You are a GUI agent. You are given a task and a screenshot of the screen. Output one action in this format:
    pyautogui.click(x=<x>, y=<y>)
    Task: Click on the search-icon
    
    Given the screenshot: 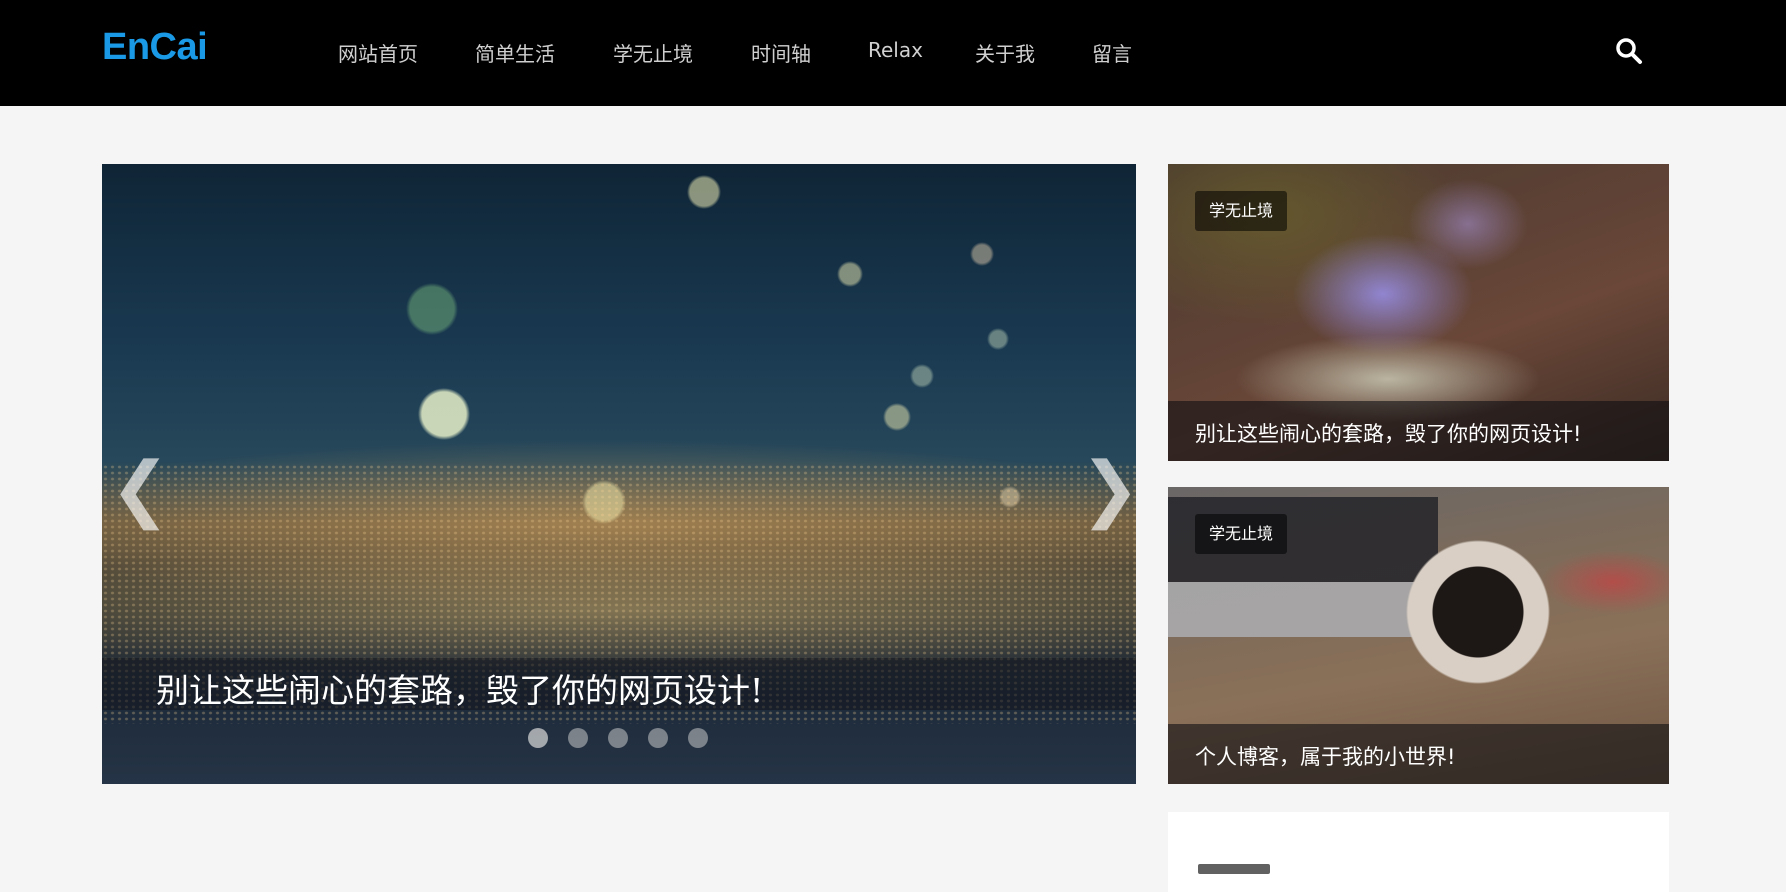 What is the action you would take?
    pyautogui.click(x=1629, y=51)
    